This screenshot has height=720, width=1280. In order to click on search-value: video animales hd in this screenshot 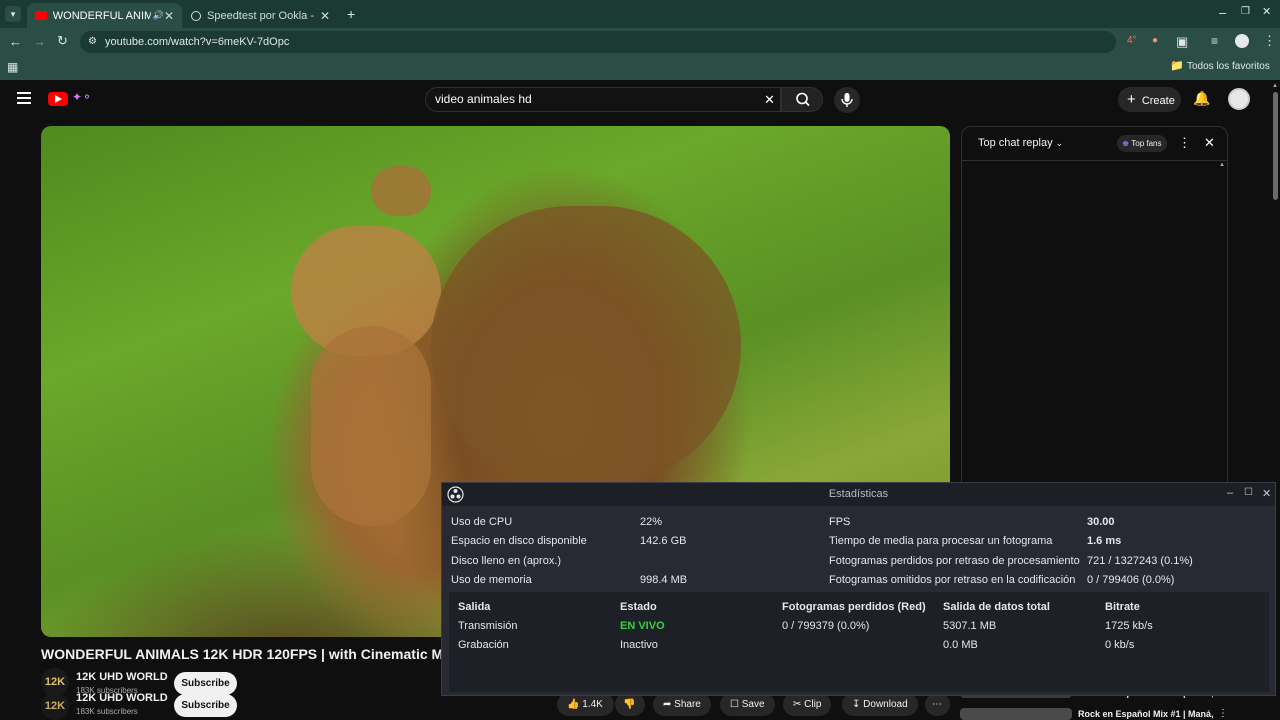, I will do `click(483, 99)`.